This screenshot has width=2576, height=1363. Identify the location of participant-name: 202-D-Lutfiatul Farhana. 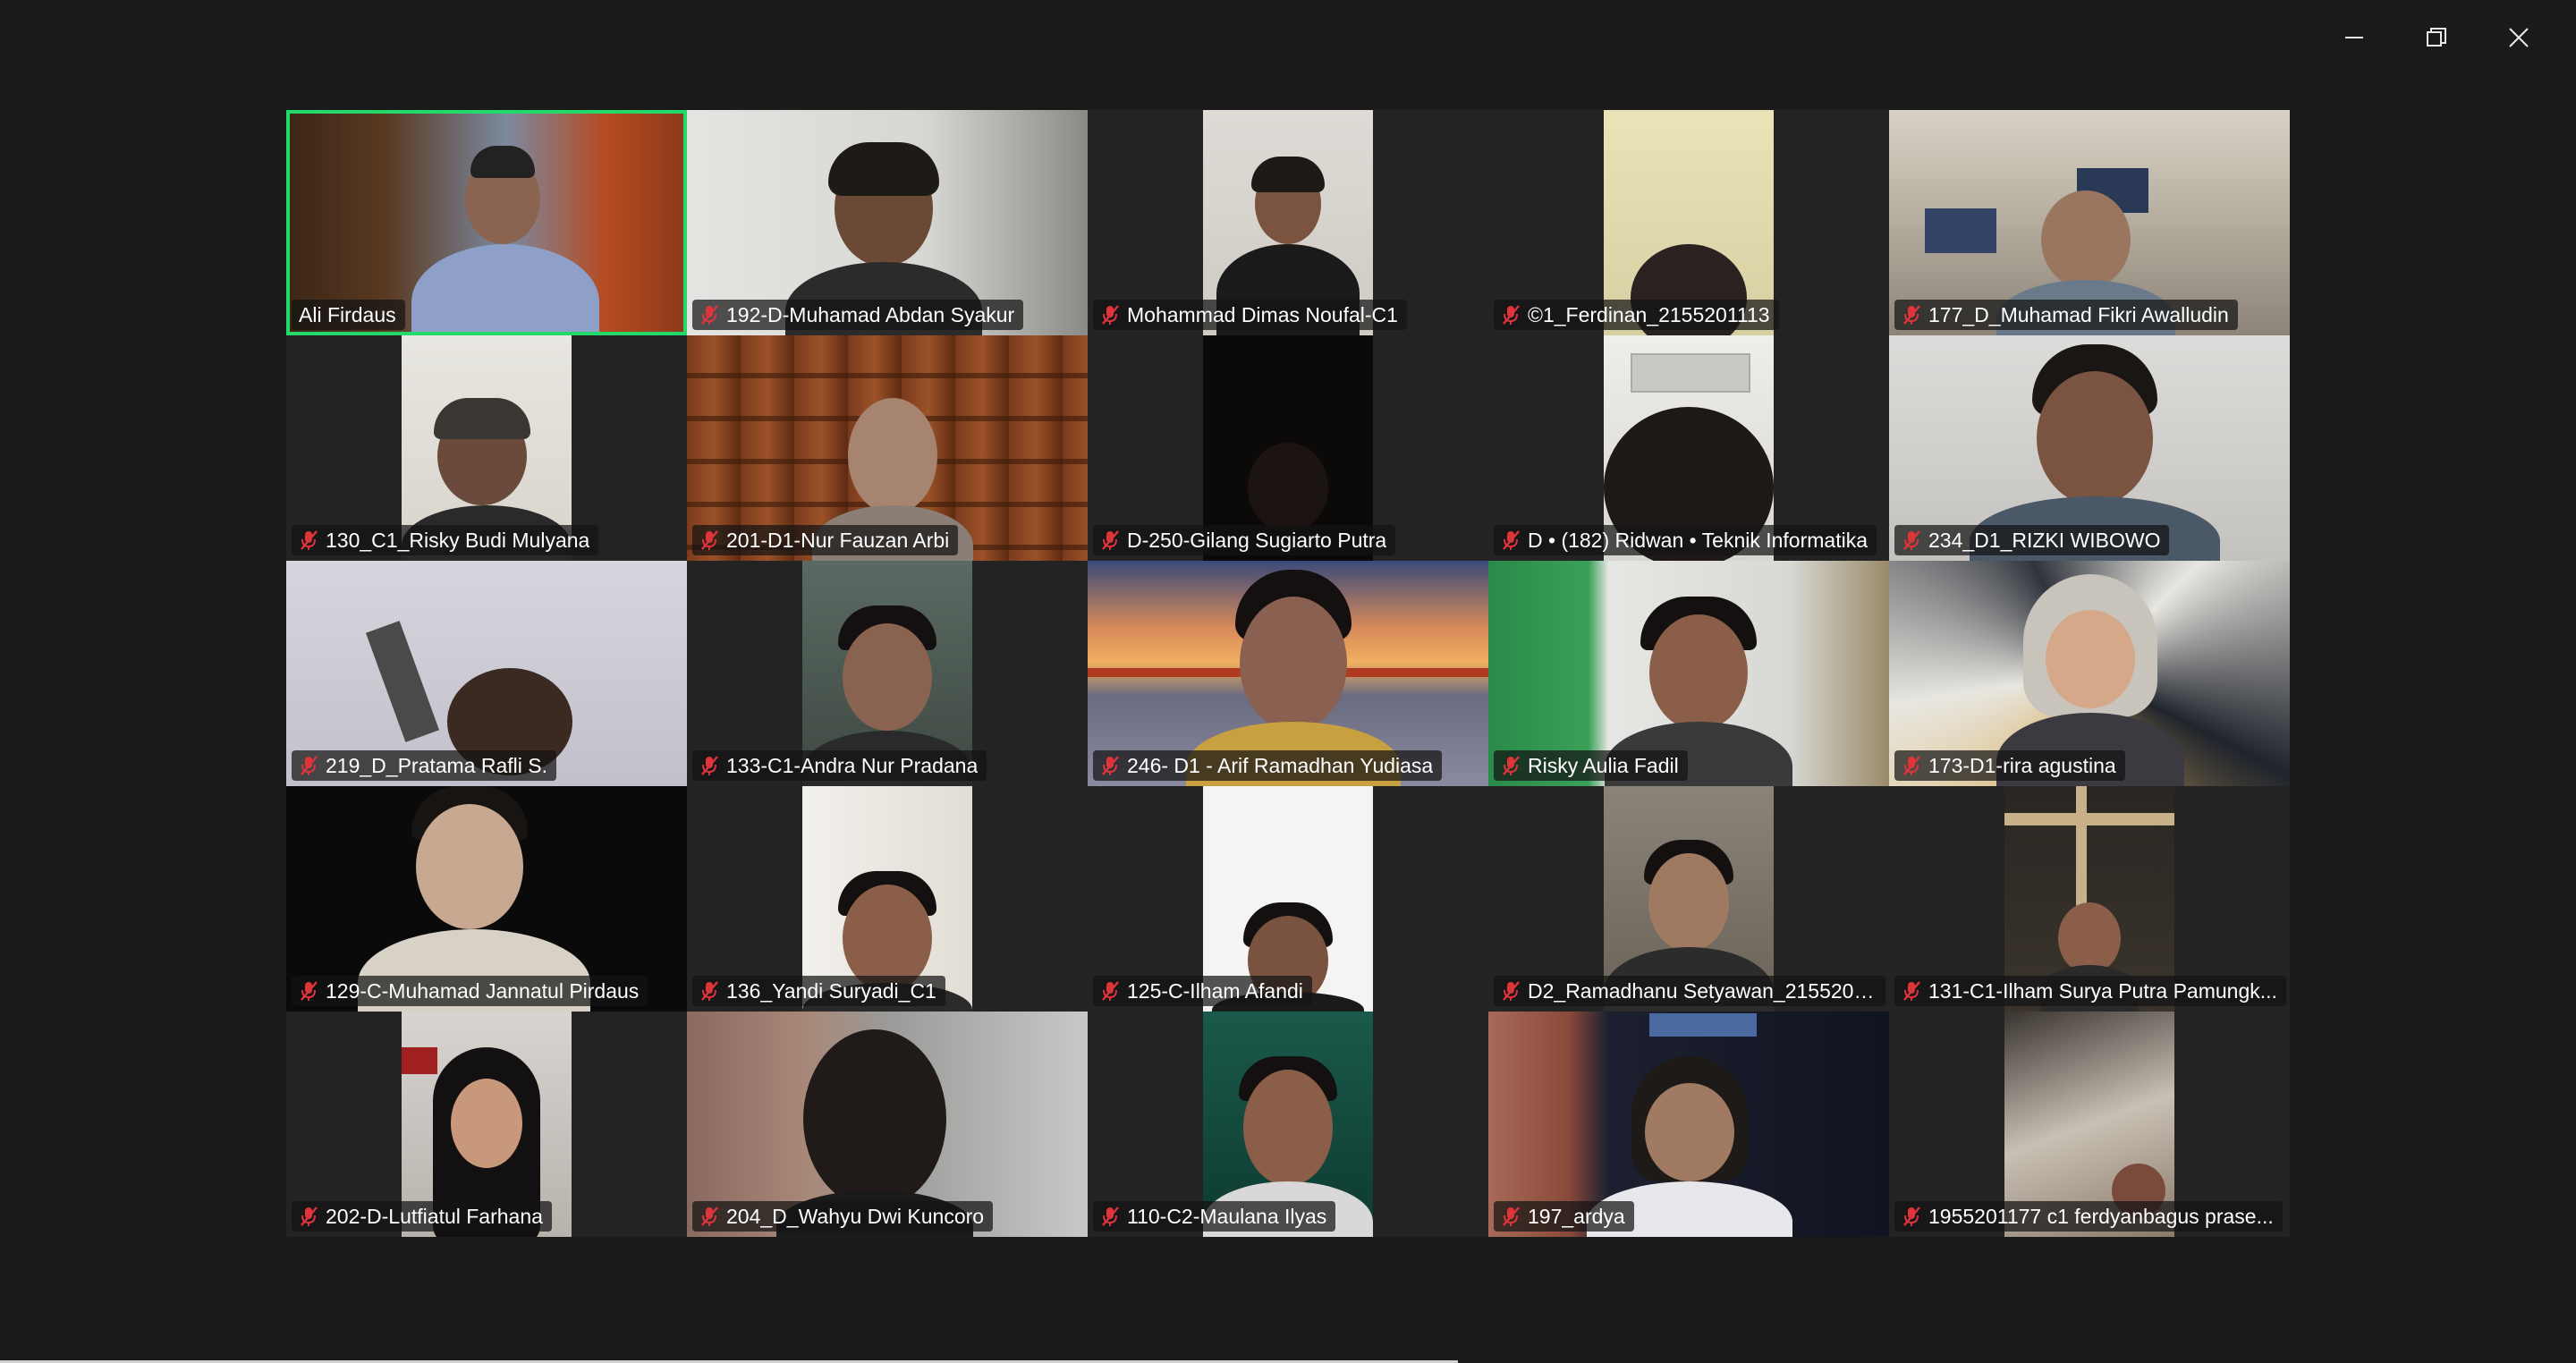
(434, 1216).